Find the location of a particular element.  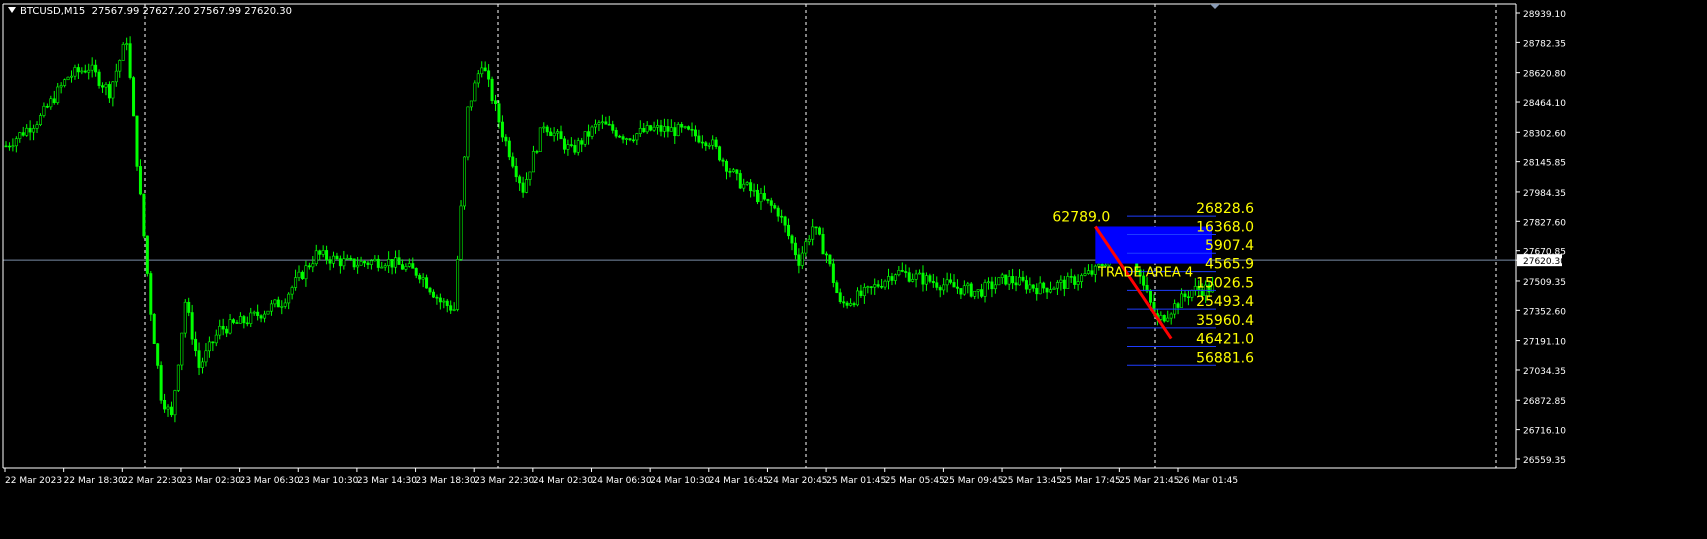

x-tick-label: 23 Mar 02:30 is located at coordinates (211, 481).